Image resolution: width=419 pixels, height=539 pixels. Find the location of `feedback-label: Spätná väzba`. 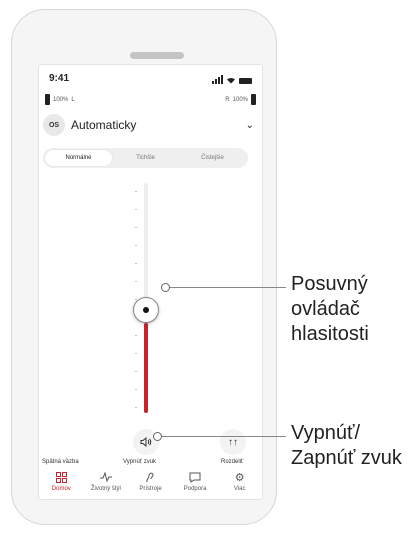

feedback-label: Spätná väzba is located at coordinates (60, 462).